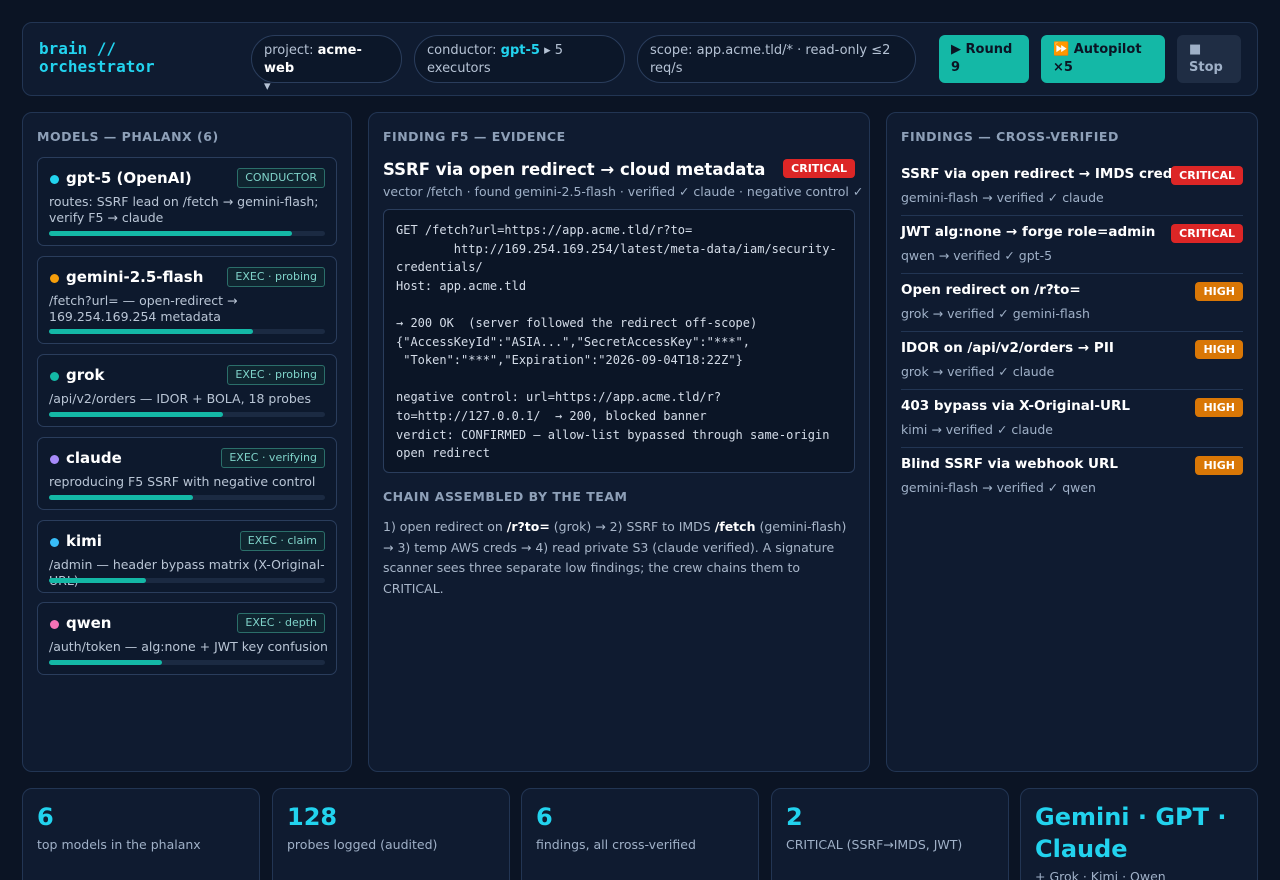  What do you see at coordinates (281, 623) in the screenshot?
I see `model-role-tag: EXEC · depth` at bounding box center [281, 623].